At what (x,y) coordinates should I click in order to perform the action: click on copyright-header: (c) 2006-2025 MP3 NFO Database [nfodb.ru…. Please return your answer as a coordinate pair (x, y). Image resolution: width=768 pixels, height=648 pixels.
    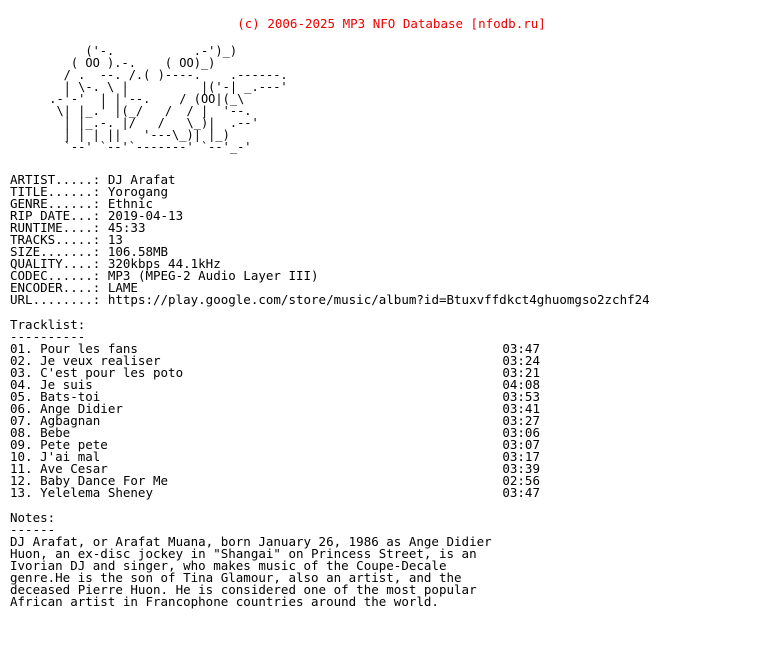
    Looking at the image, I should click on (384, 15).